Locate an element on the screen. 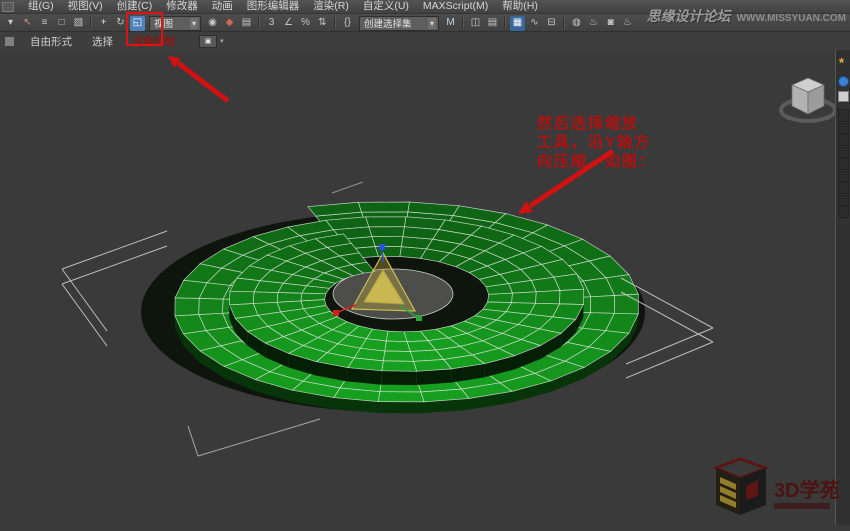  command-panel-edge: * is located at coordinates (842, 287).